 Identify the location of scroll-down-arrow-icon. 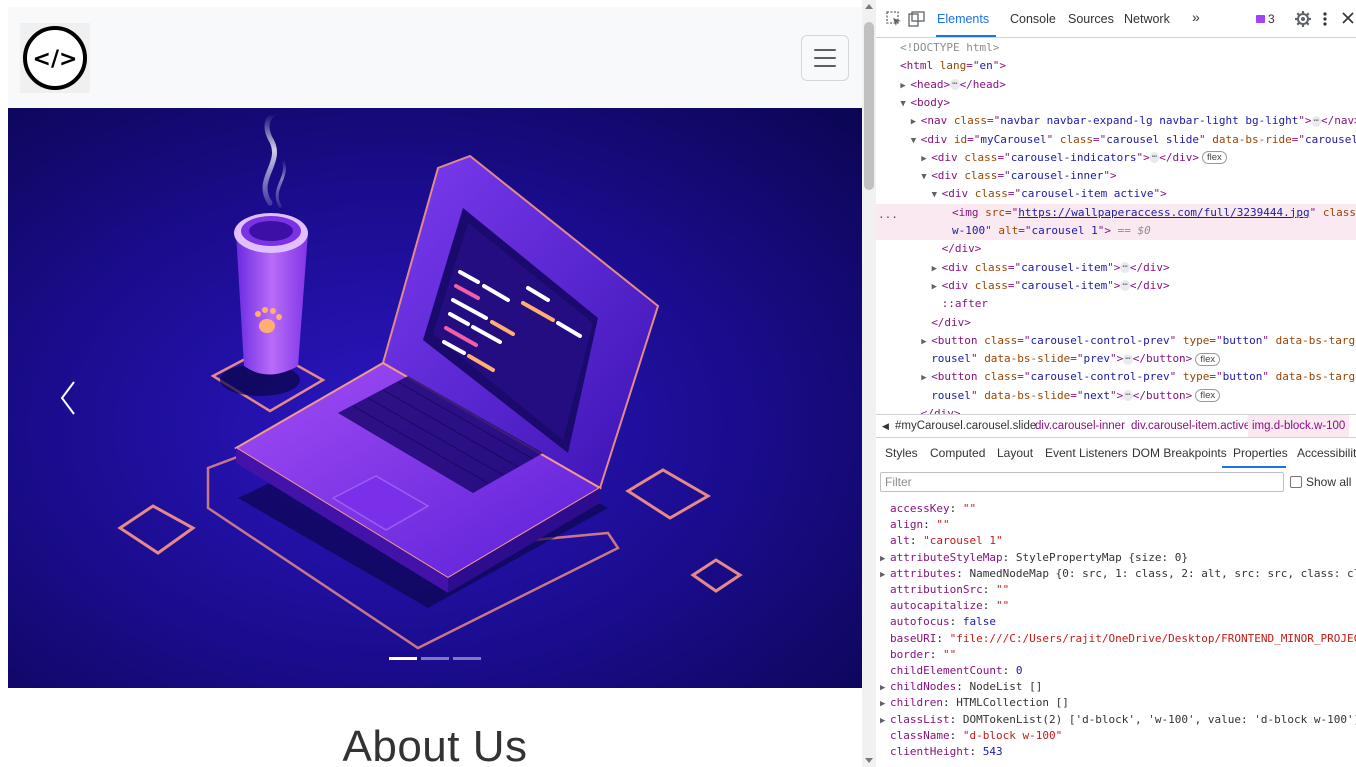
(869, 760).